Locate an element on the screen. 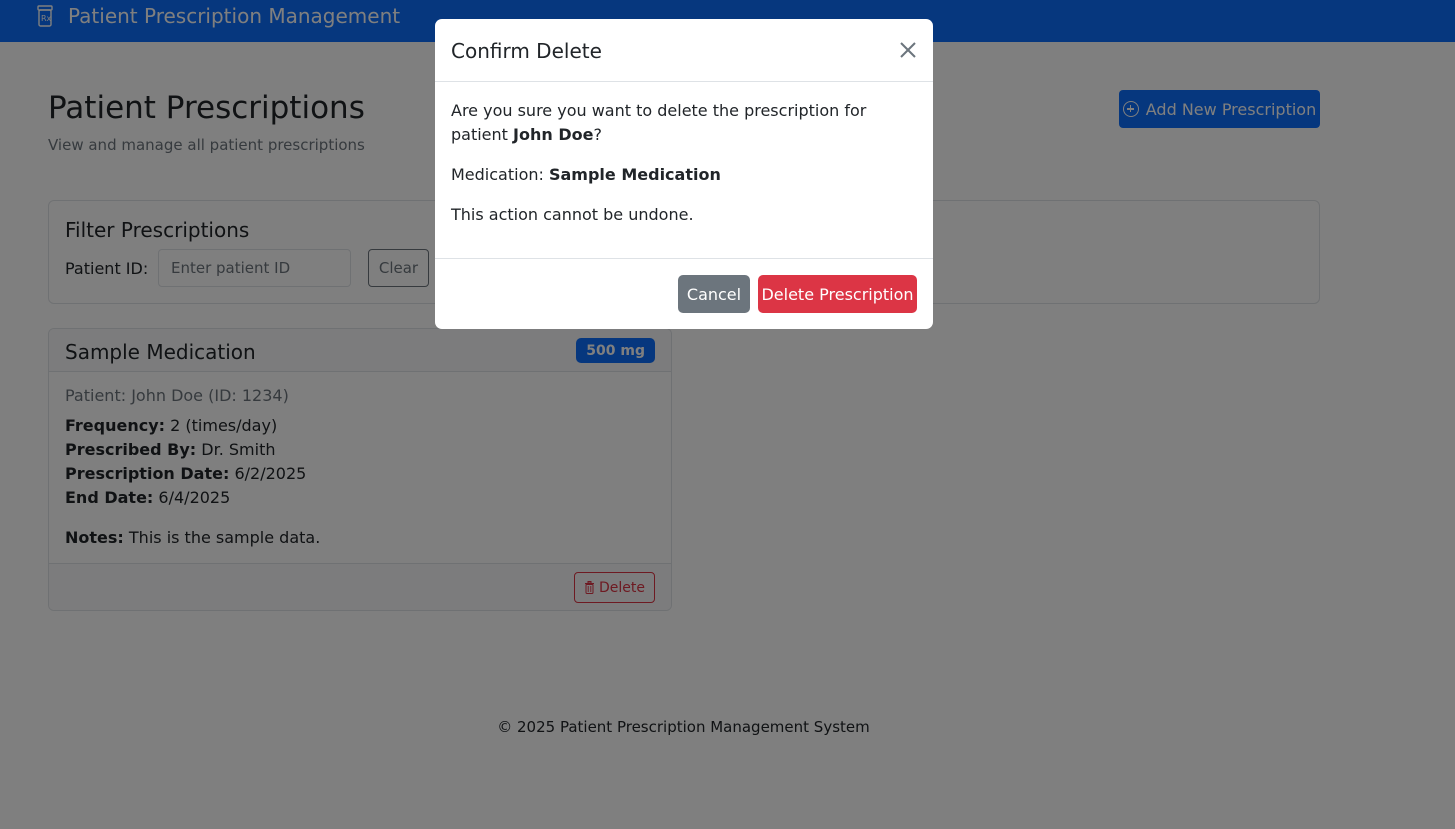 This screenshot has width=1455, height=829. close-icon is located at coordinates (908, 50).